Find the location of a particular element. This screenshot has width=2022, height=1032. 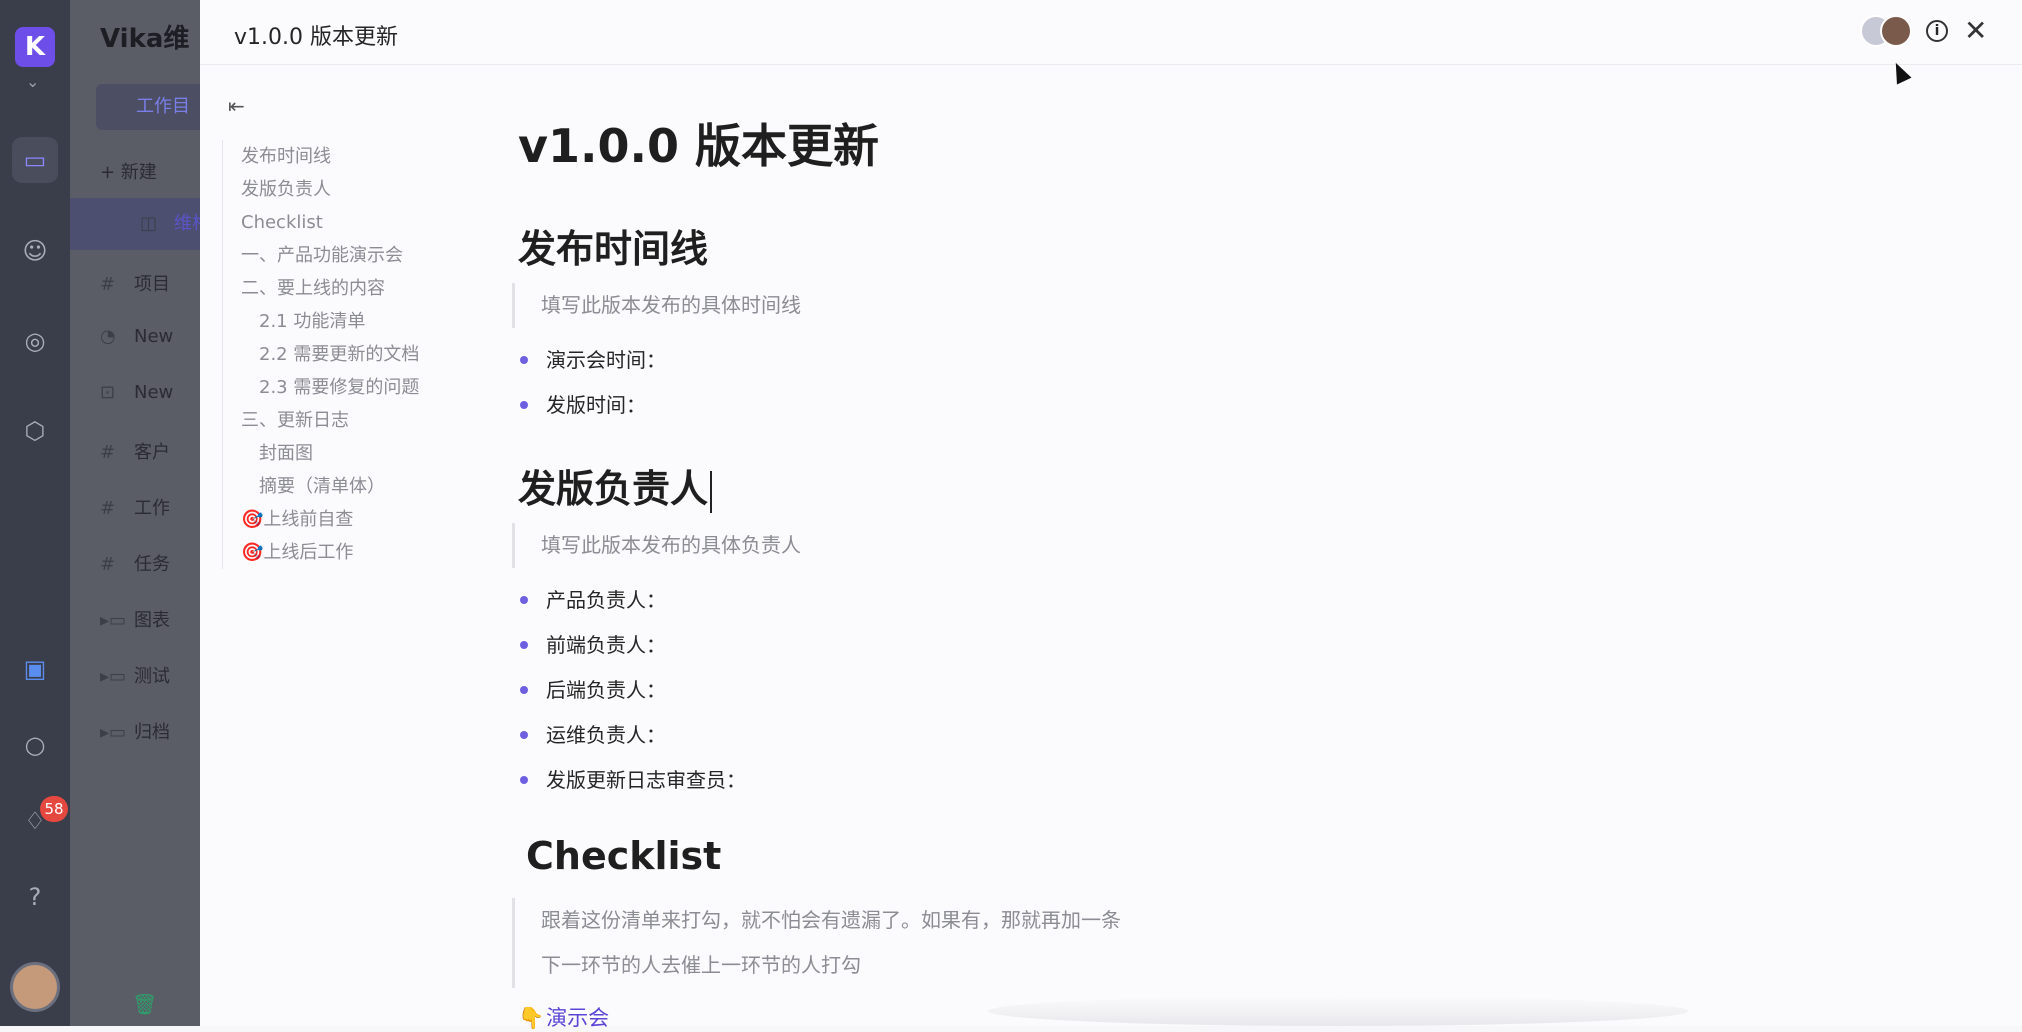

search-icon: ○ is located at coordinates (35, 745).